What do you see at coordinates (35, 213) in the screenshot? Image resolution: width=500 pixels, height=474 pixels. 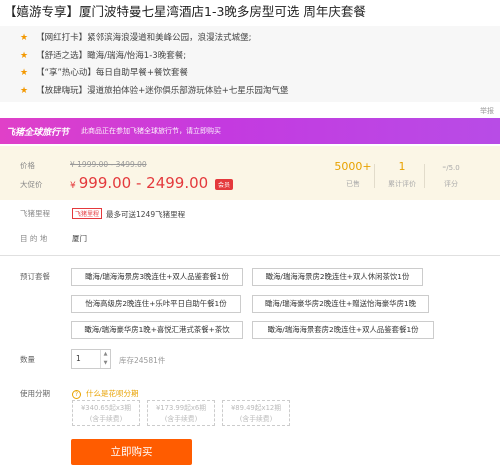 I see `fliggy-miles-label: 飞猪里程` at bounding box center [35, 213].